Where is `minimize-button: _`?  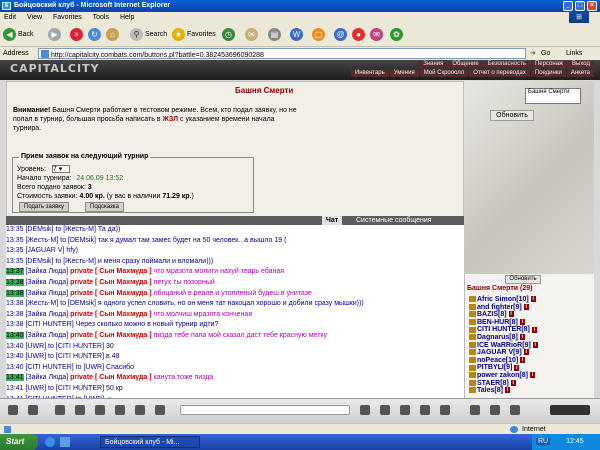
minimize-button: _ is located at coordinates (568, 6).